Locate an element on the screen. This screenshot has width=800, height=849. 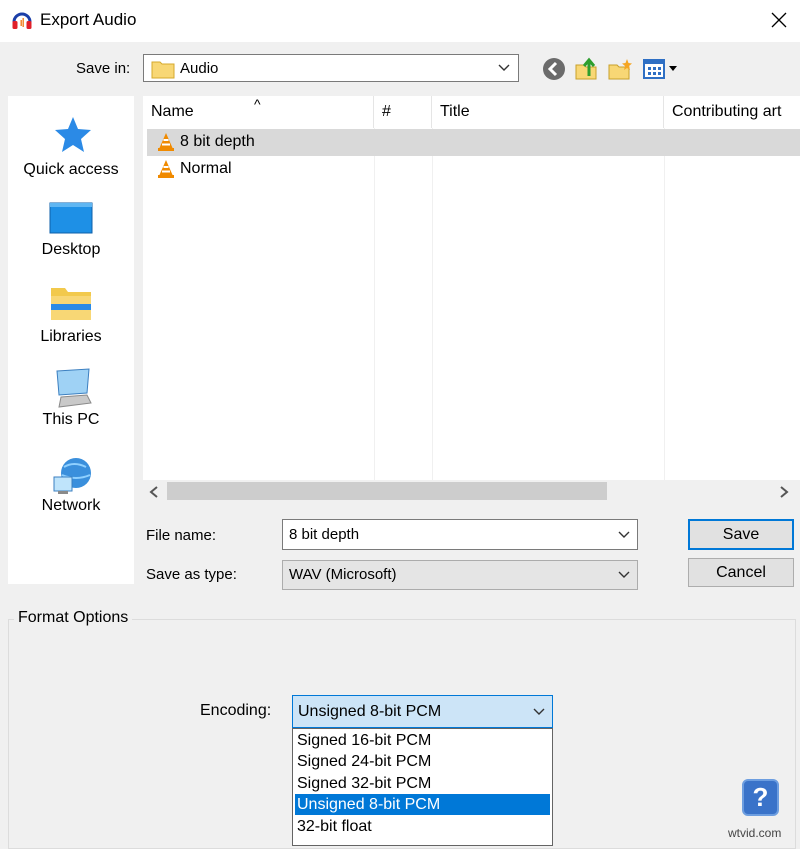
place-desktop: Desktop is located at coordinates (71, 231).